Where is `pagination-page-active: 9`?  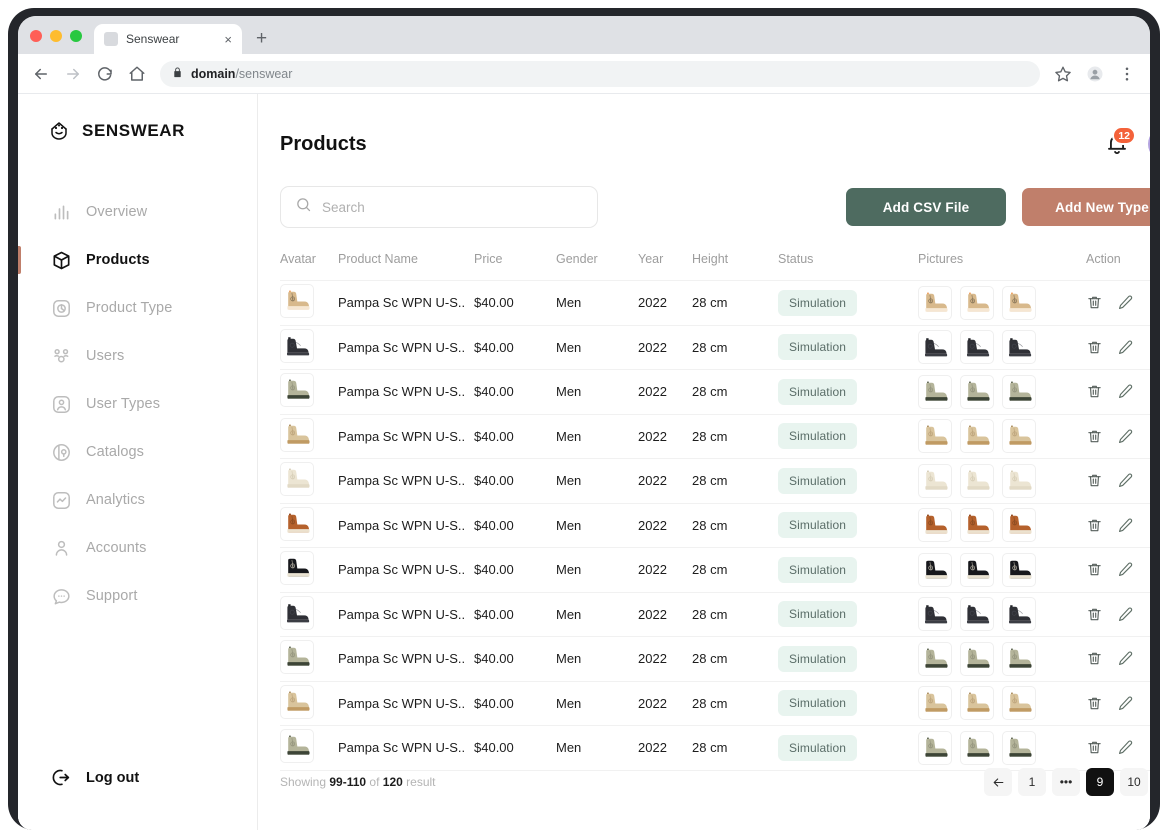 pagination-page-active: 9 is located at coordinates (1100, 782).